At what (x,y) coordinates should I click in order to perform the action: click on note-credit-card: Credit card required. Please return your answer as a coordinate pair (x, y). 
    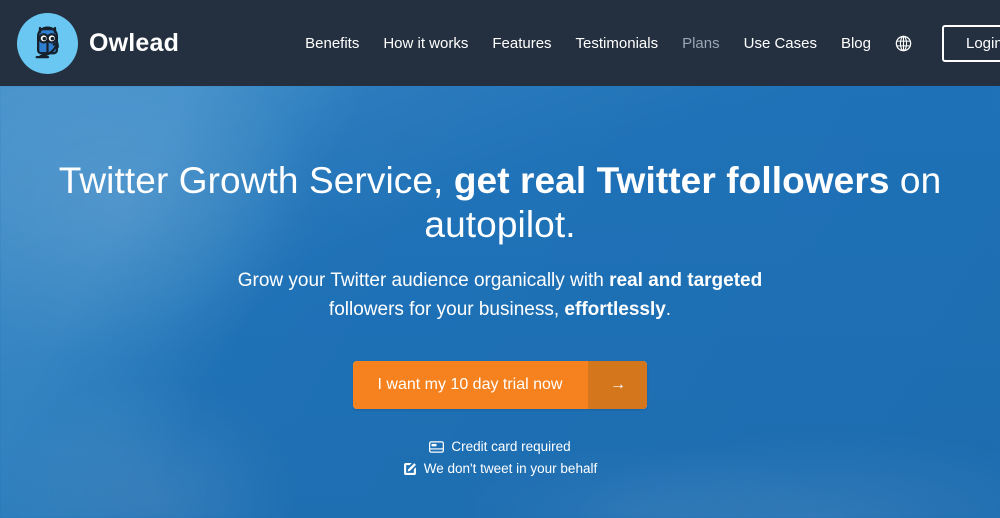
    Looking at the image, I should click on (500, 446).